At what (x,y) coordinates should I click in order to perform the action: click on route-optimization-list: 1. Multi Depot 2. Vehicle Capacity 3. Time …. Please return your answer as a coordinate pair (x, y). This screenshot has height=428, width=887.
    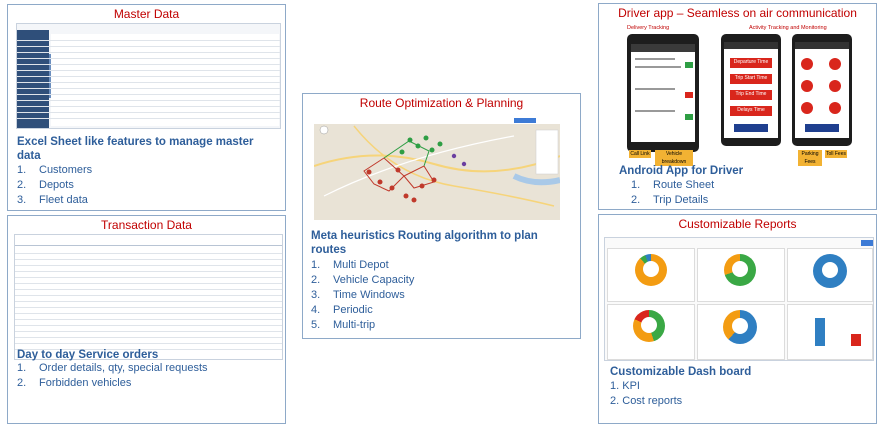
    Looking at the image, I should click on (362, 295).